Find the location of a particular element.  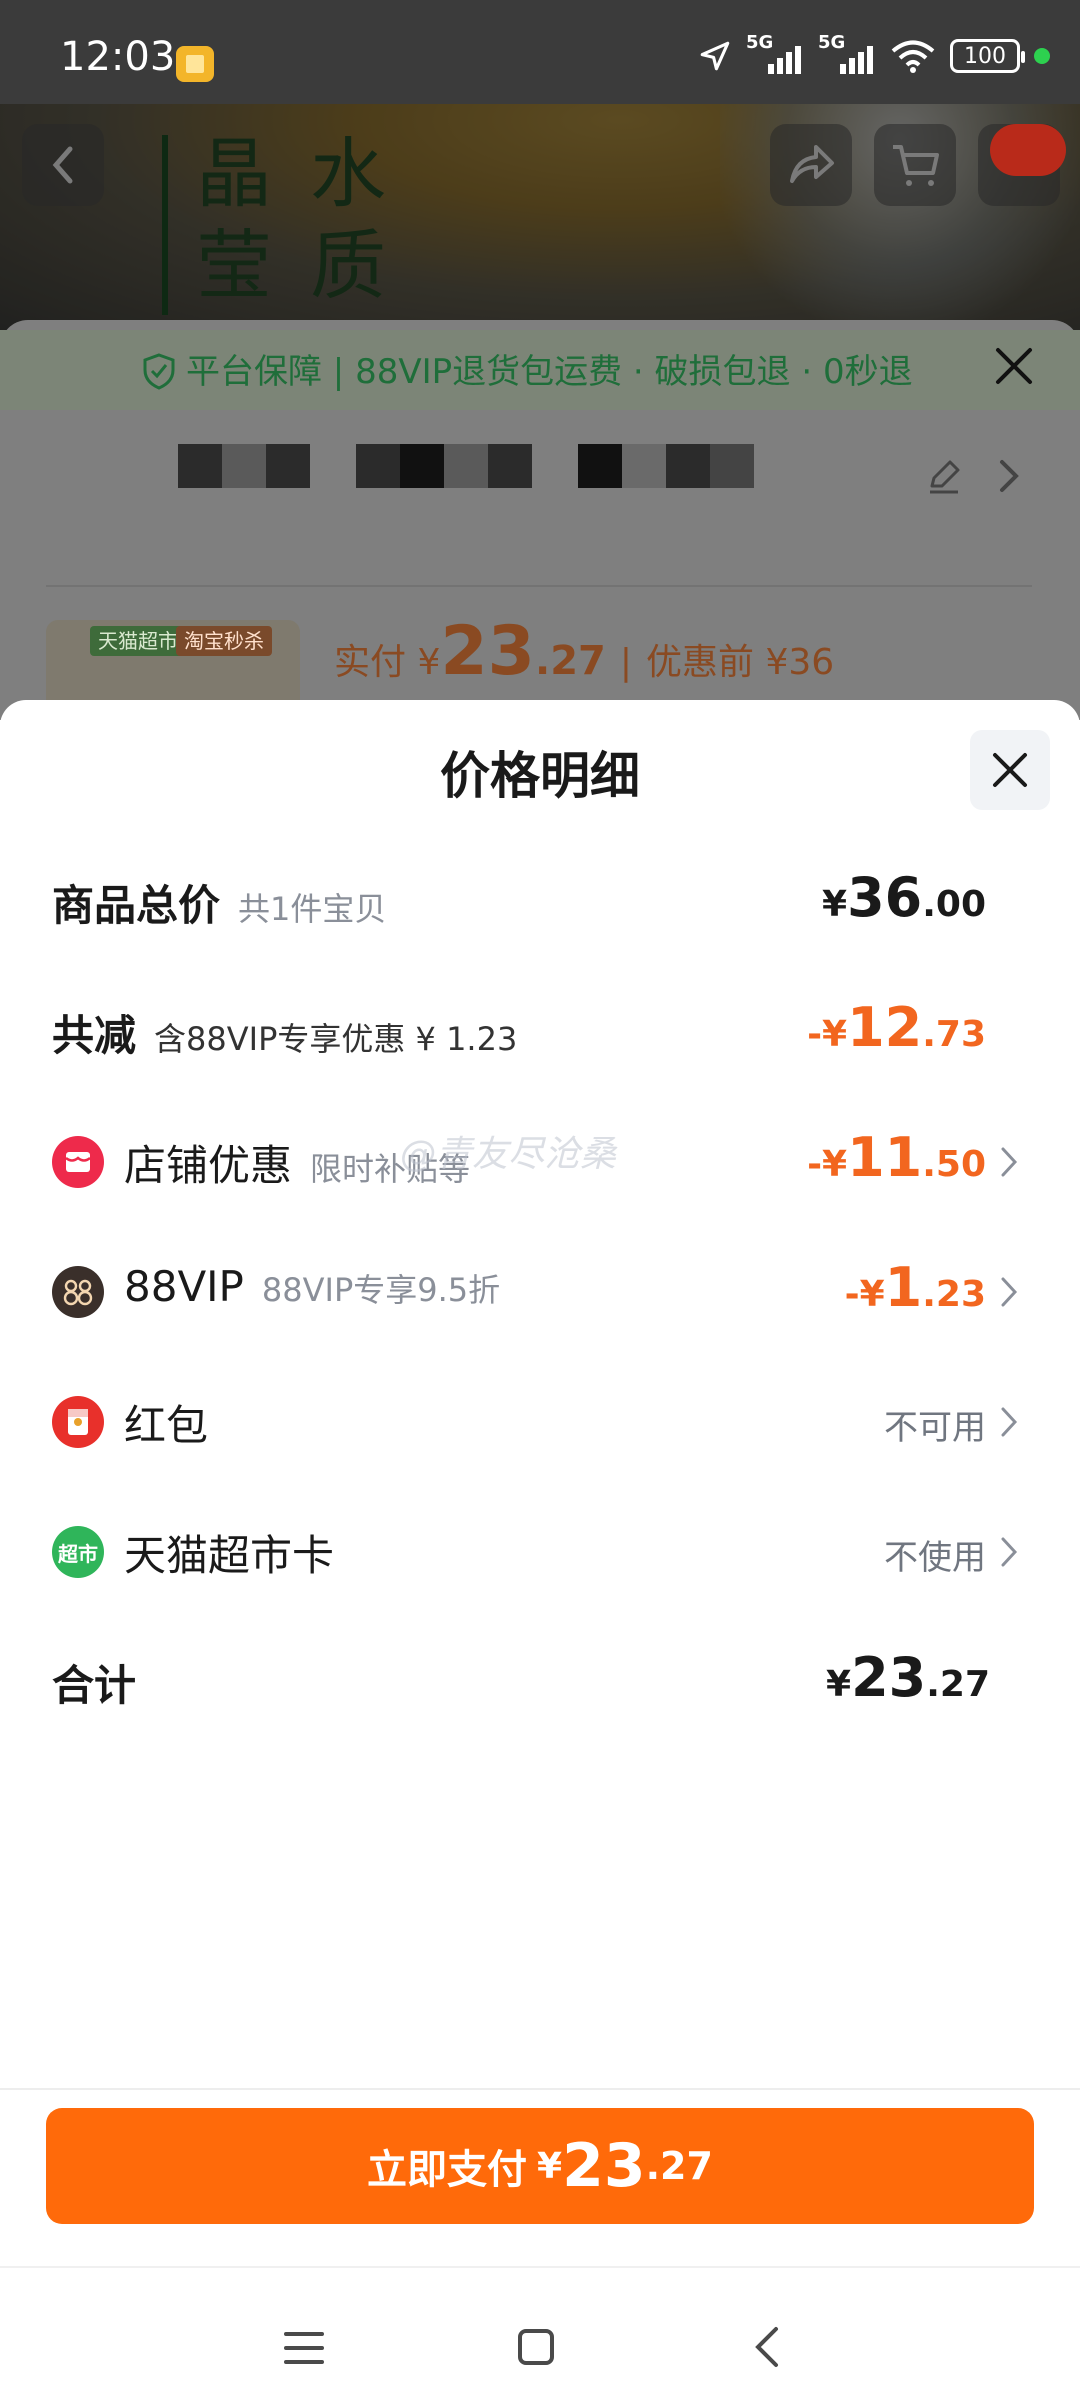

pay-now-button: 立即支付 ¥23.27 is located at coordinates (540, 2166).